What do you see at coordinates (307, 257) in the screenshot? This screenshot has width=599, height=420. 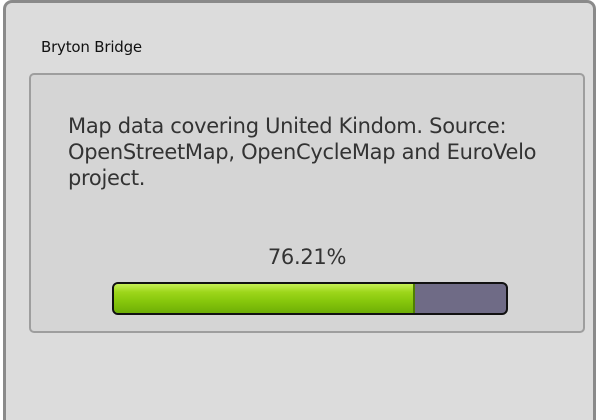 I see `progress-percent-label: 76.21%` at bounding box center [307, 257].